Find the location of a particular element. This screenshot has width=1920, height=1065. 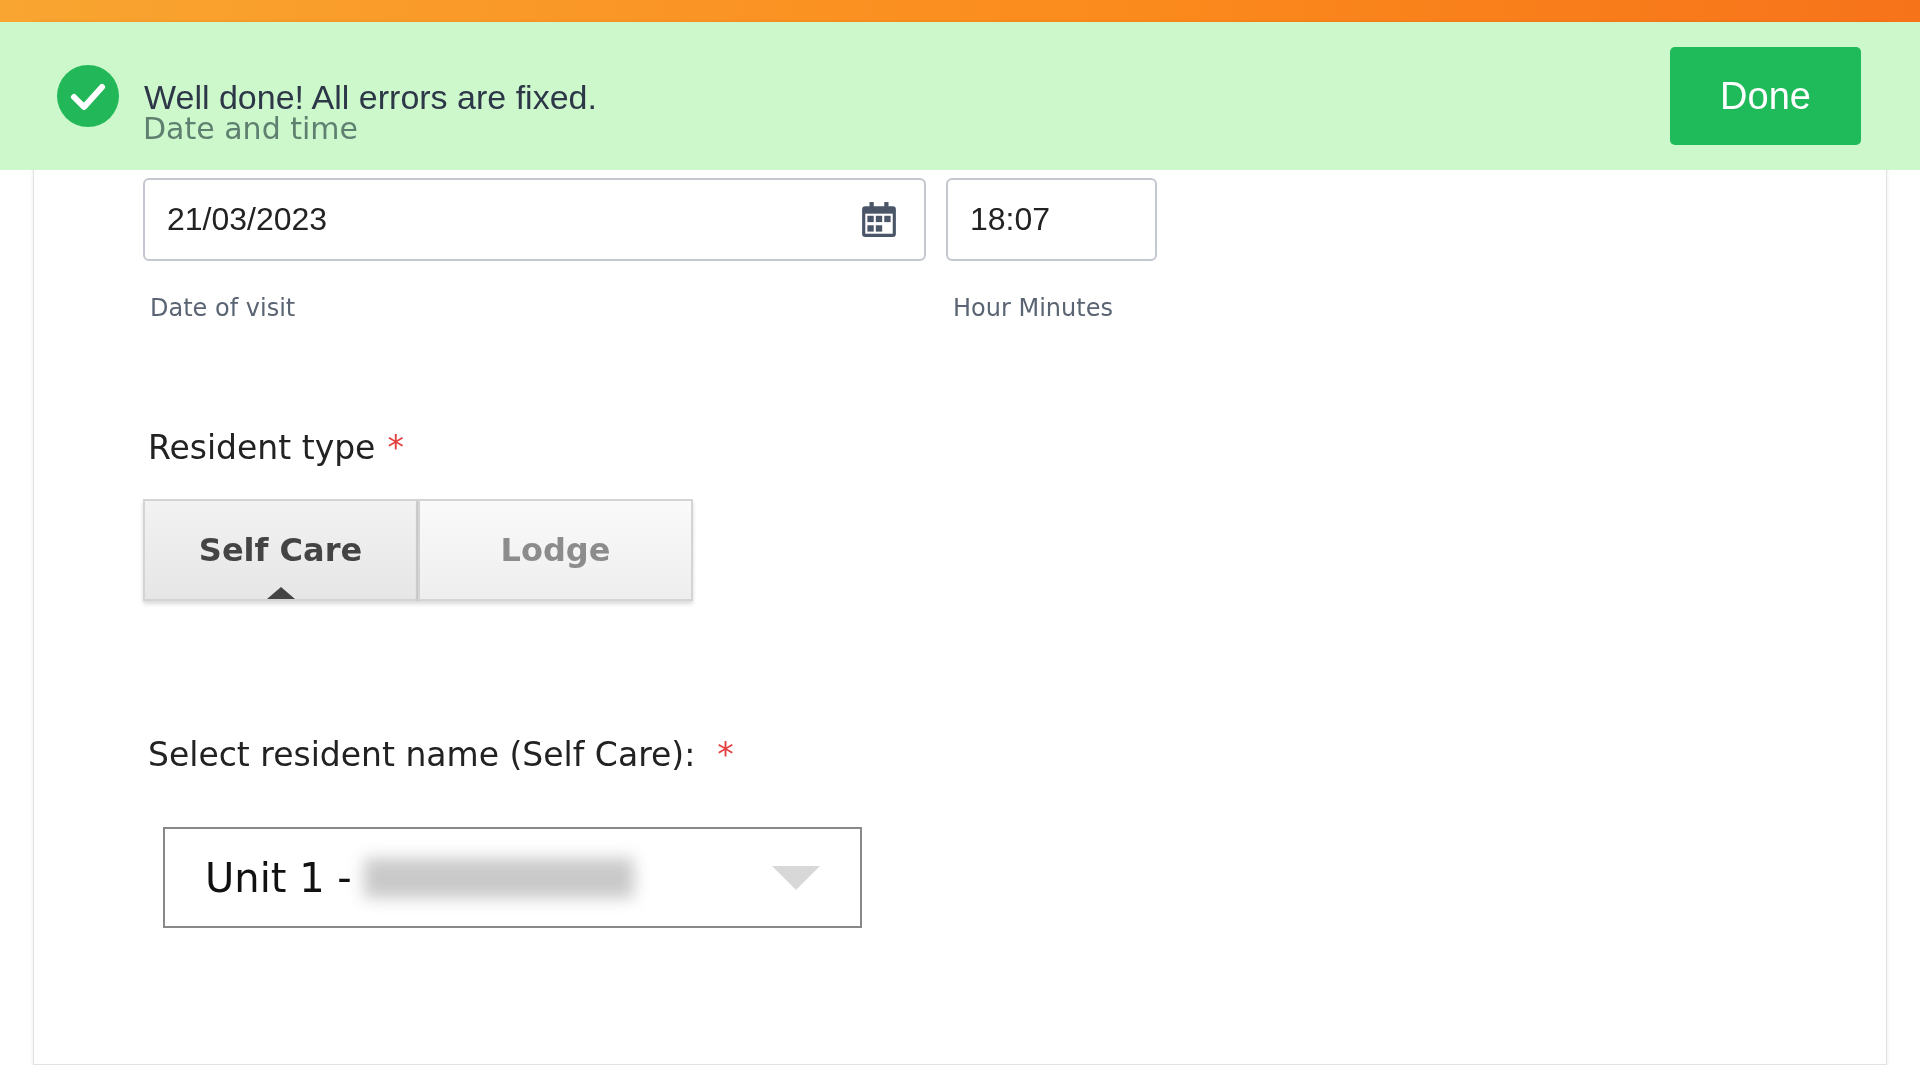

calendar-icon is located at coordinates (879, 219).